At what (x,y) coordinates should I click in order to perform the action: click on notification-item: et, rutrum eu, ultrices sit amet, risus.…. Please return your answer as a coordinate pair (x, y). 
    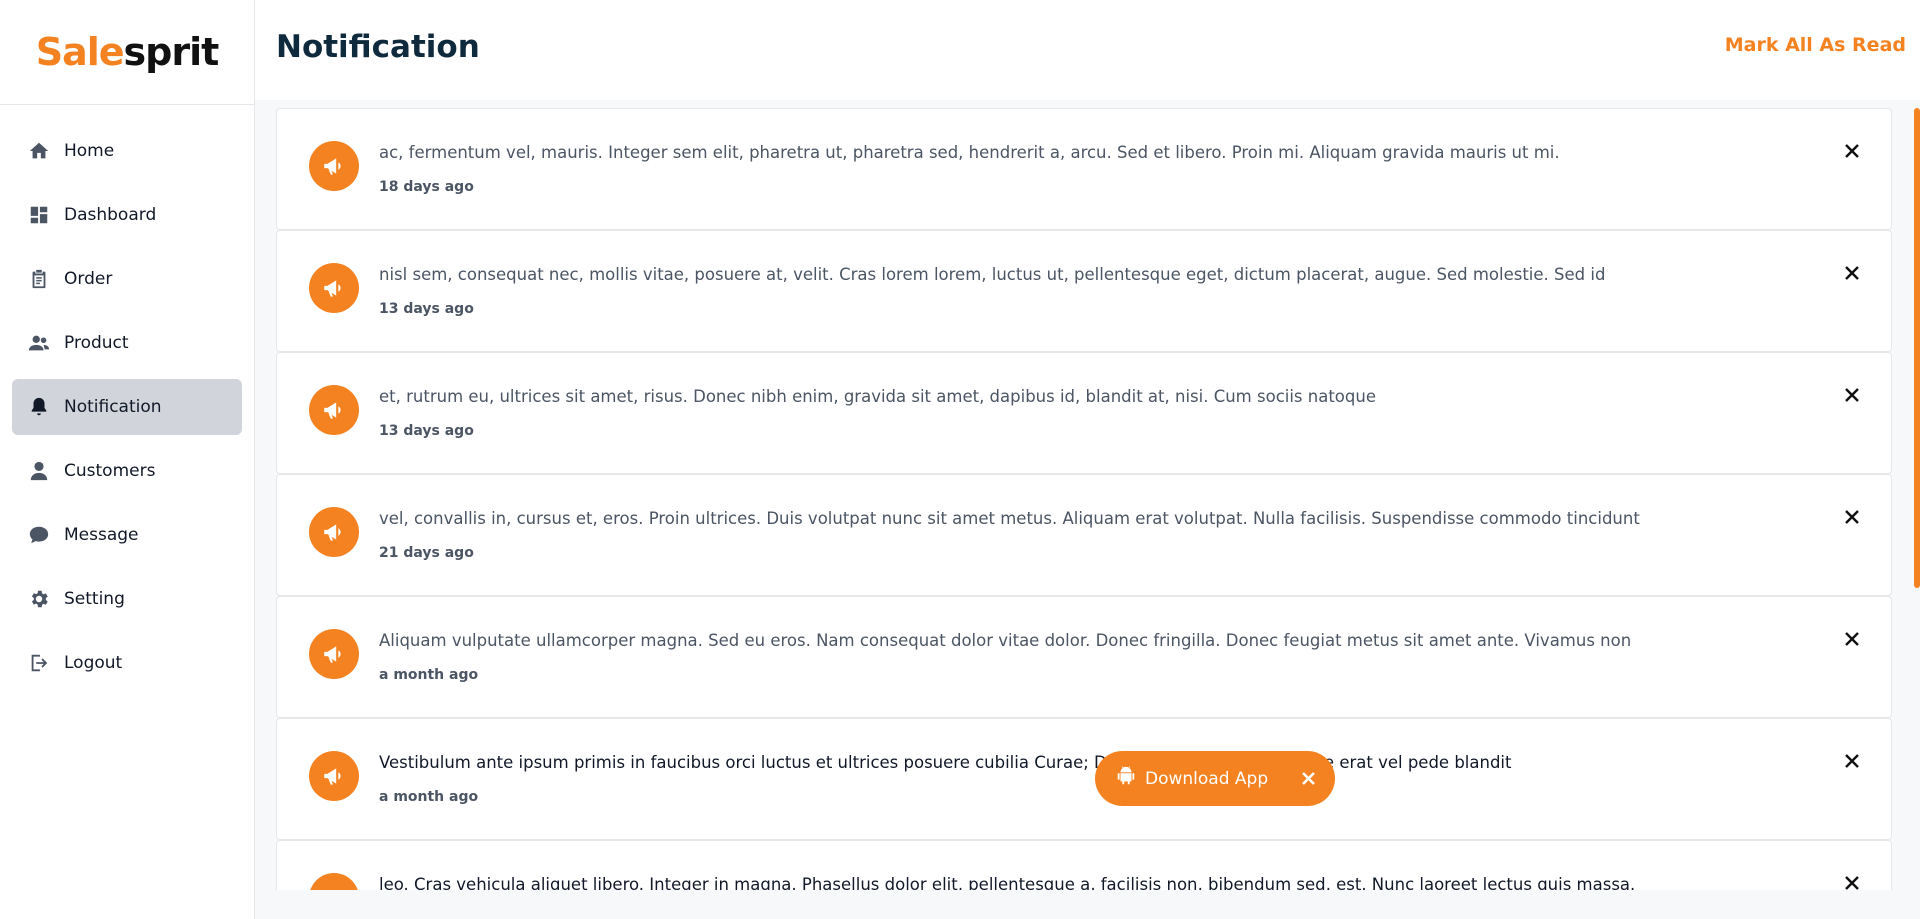
    Looking at the image, I should click on (1084, 413).